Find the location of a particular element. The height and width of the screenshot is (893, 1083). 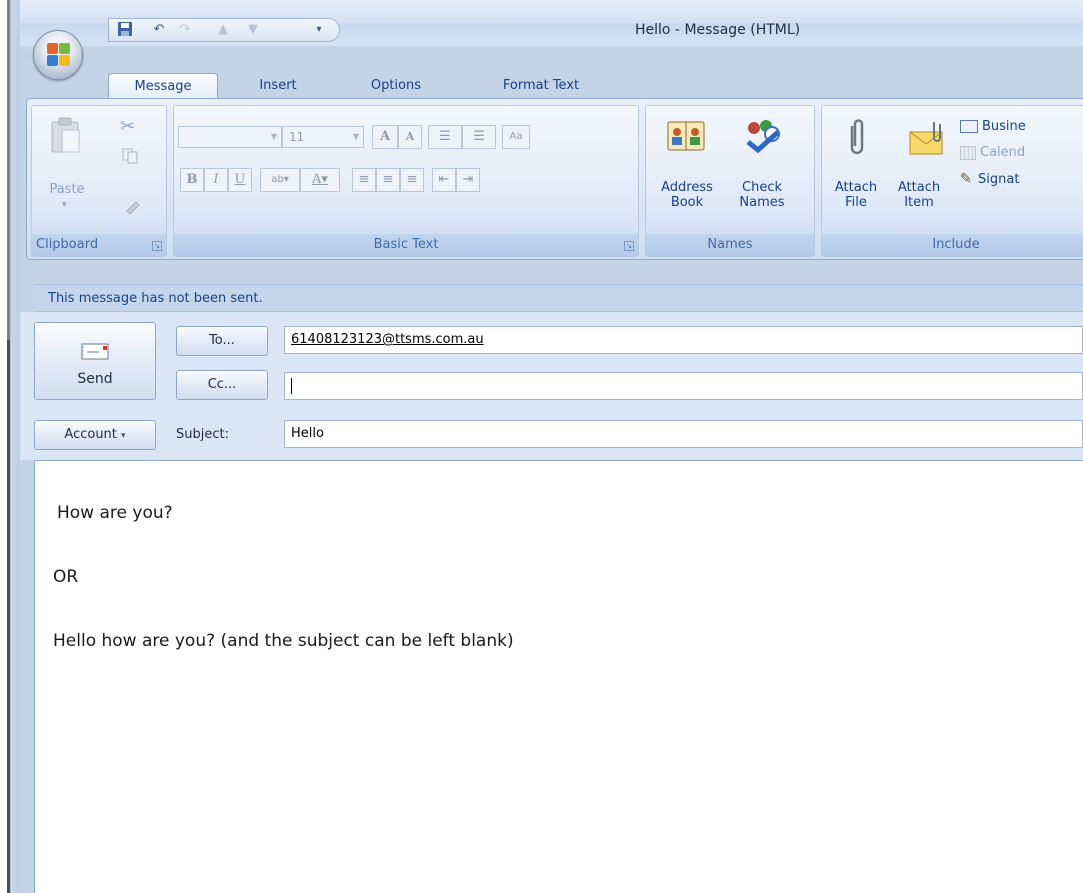

grow-font-button: A is located at coordinates (385, 137).